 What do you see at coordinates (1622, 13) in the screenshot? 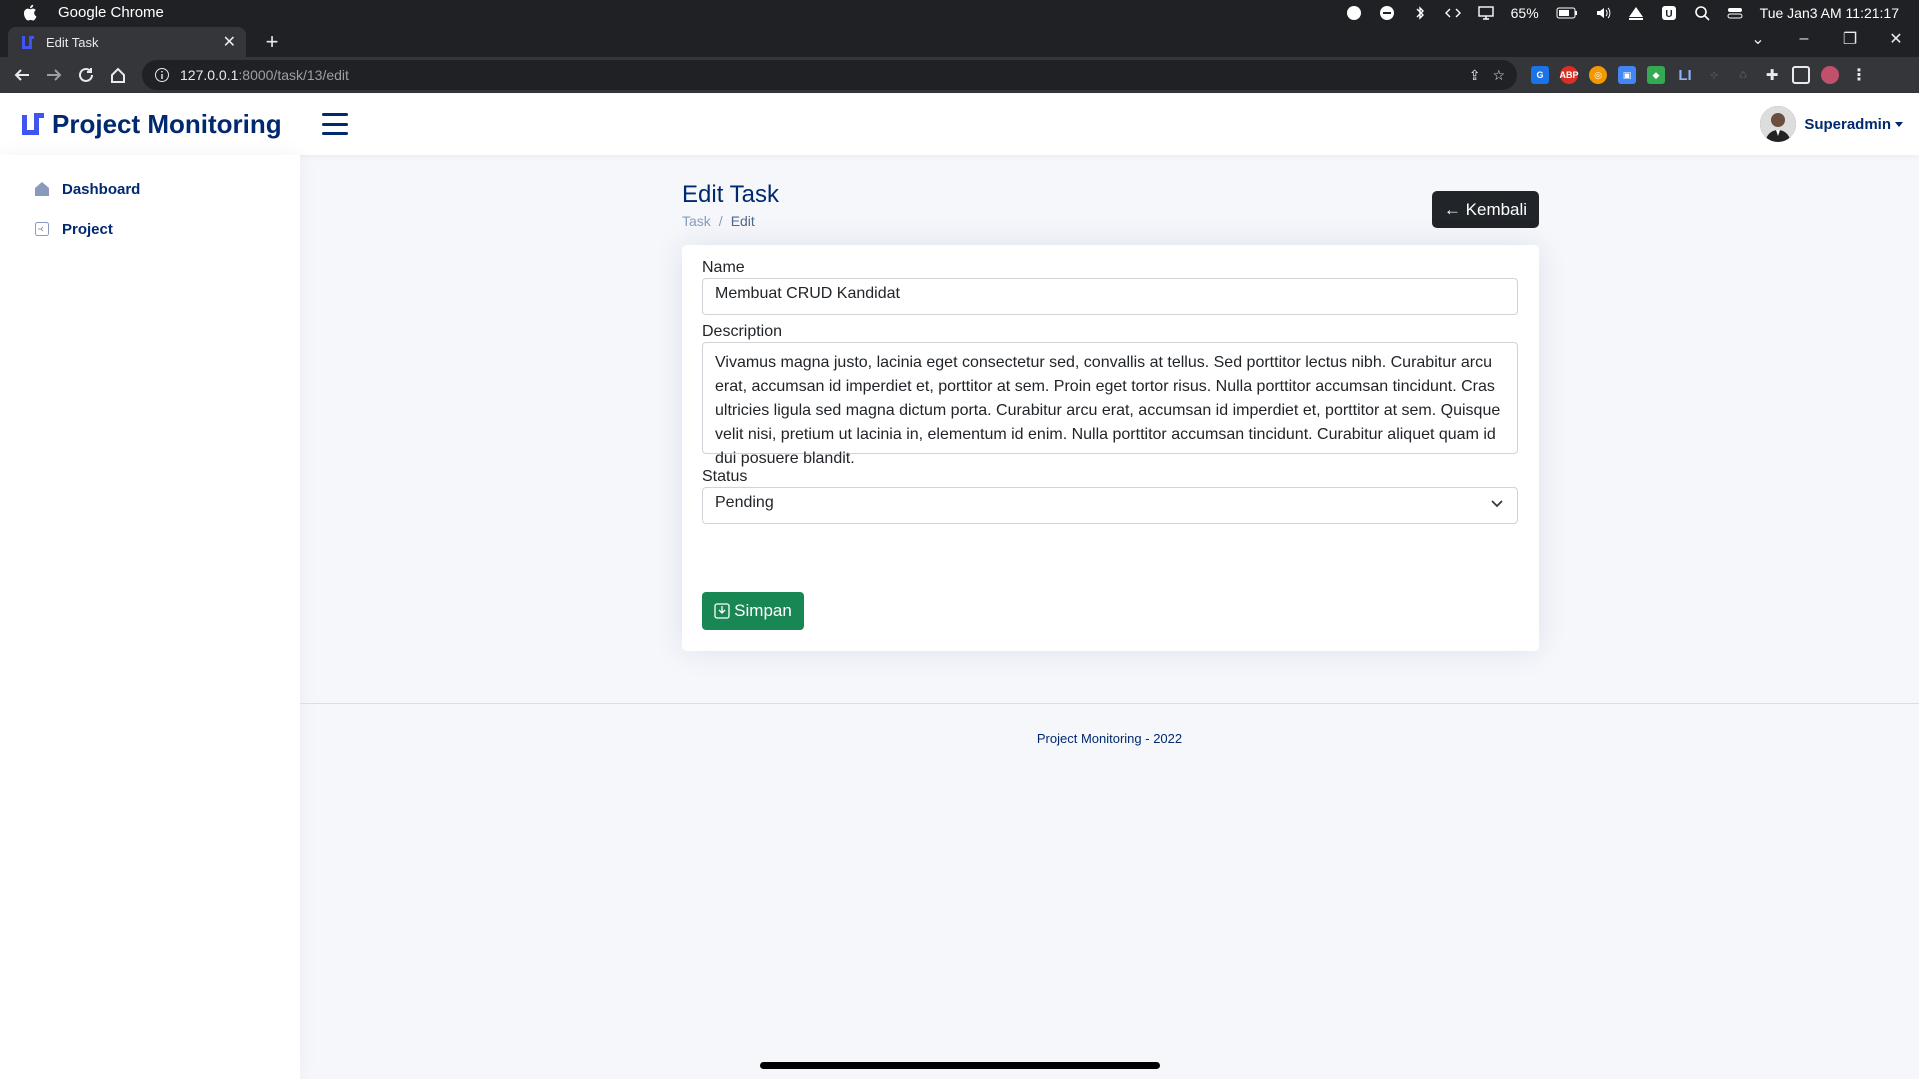
I see `status-tray: 65% U Tue Jan3 AM 11:21:17` at bounding box center [1622, 13].